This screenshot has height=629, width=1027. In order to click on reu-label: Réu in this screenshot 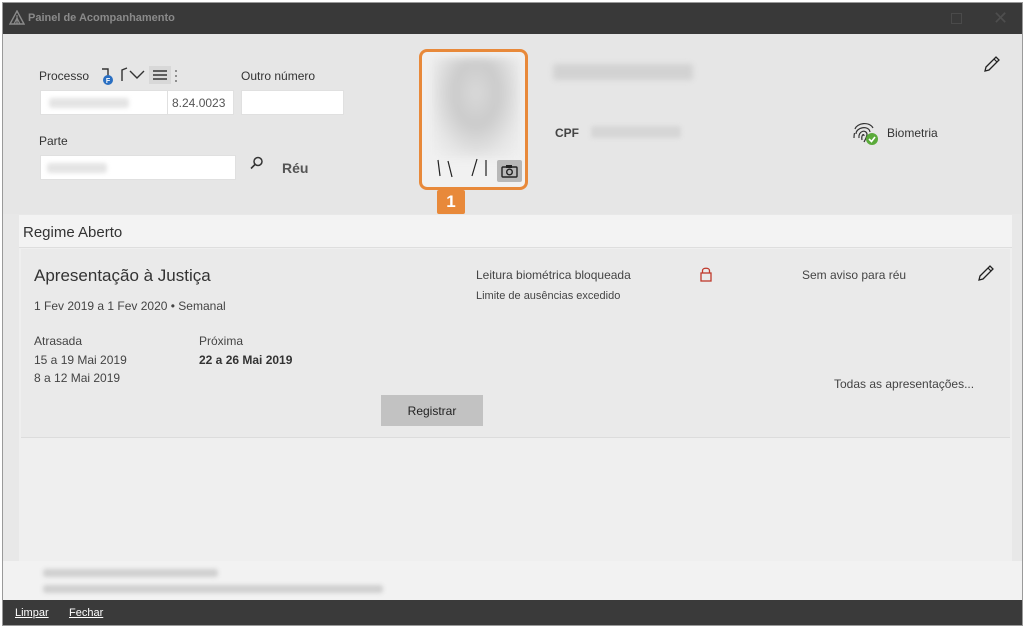, I will do `click(295, 168)`.